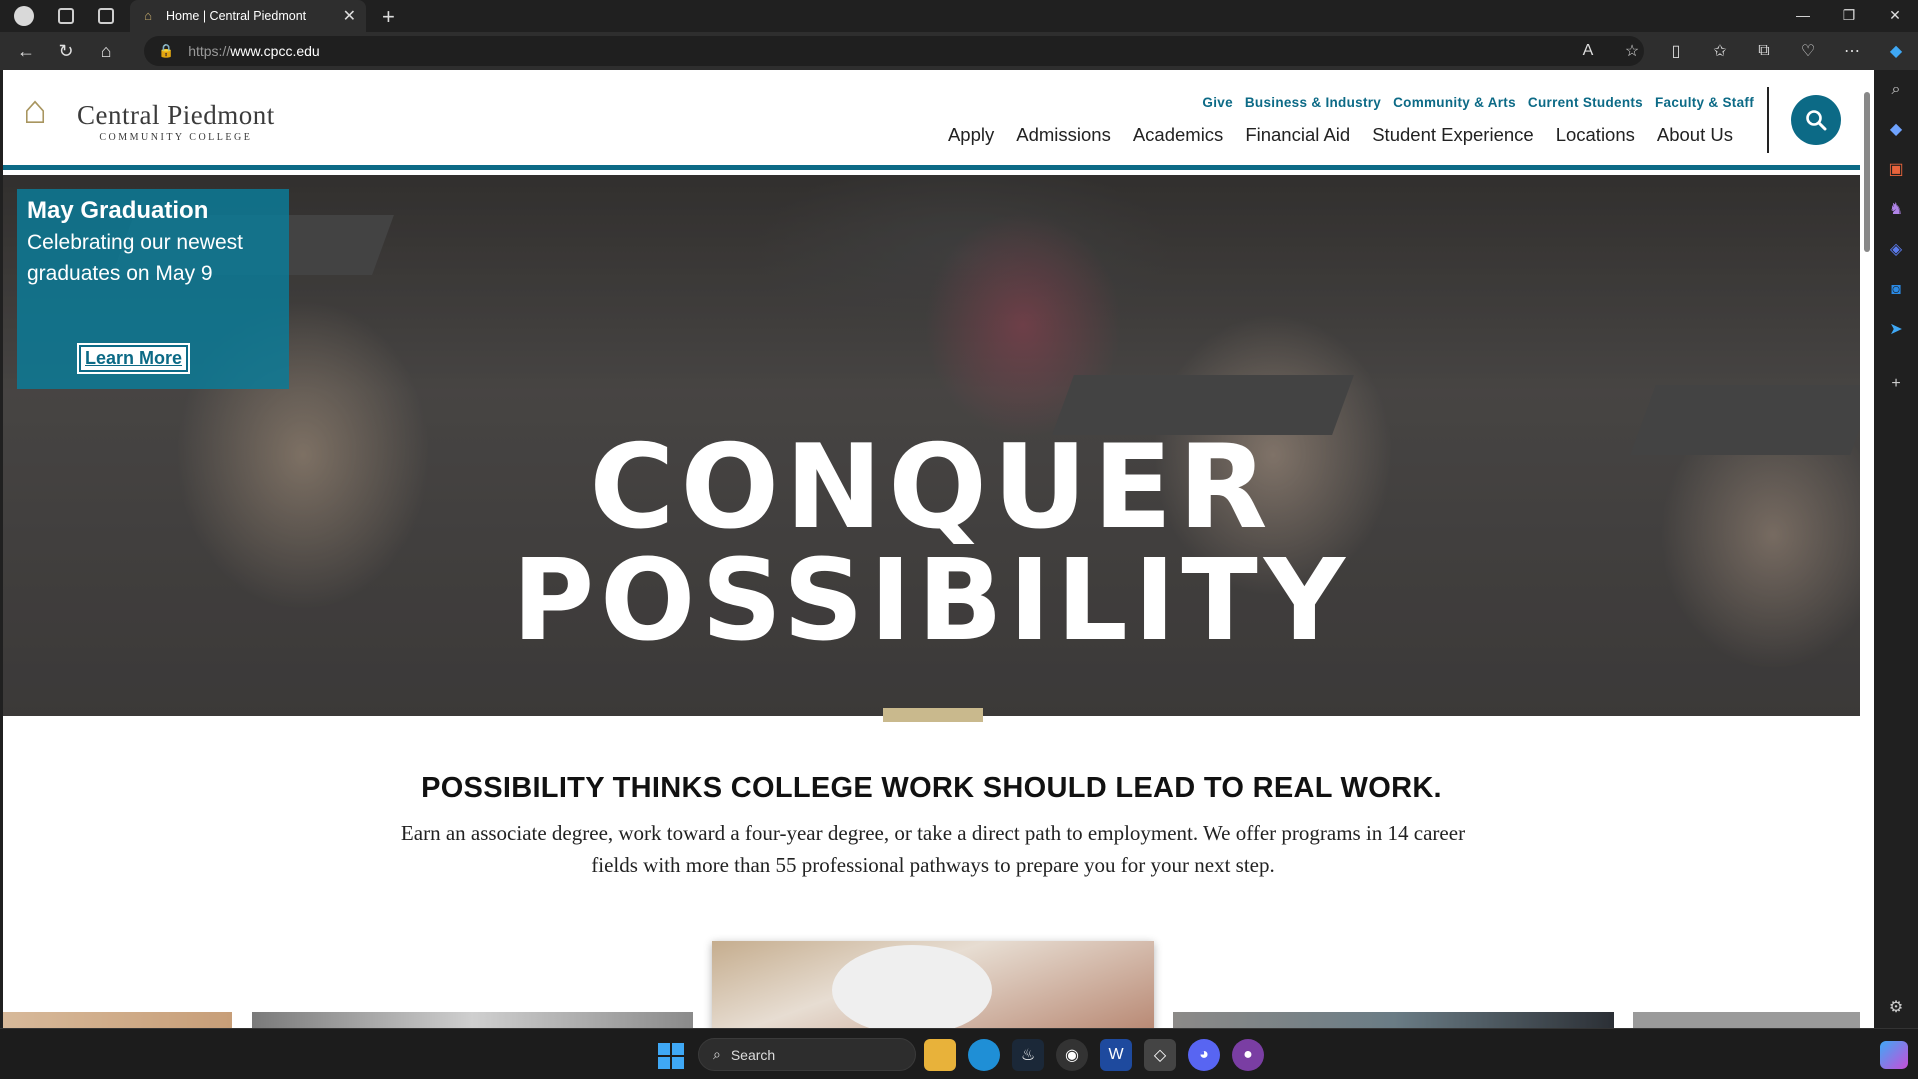 This screenshot has height=1079, width=1918. Describe the element at coordinates (1720, 51) in the screenshot. I see `favorites-icon: ✩` at that location.